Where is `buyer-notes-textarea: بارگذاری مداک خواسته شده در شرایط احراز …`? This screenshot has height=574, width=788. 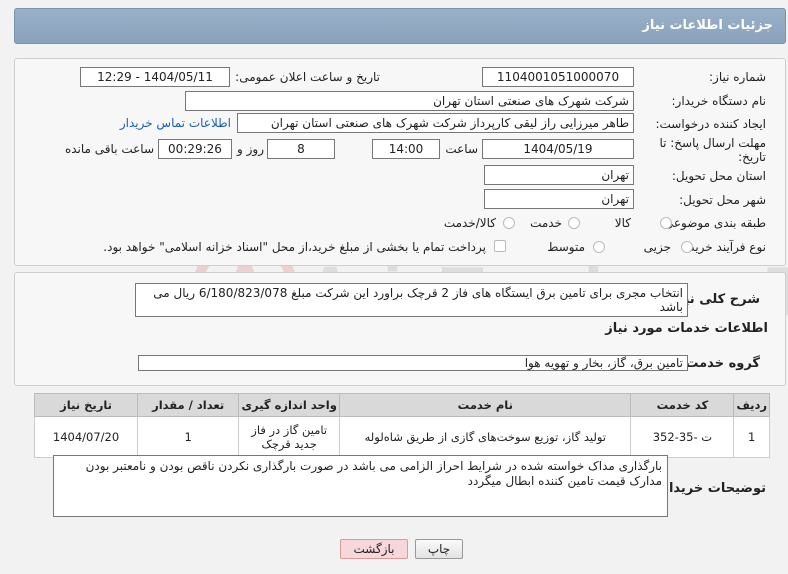
buyer-notes-textarea: بارگذاری مداک خواسته شده در شرایط احراز … is located at coordinates (360, 486).